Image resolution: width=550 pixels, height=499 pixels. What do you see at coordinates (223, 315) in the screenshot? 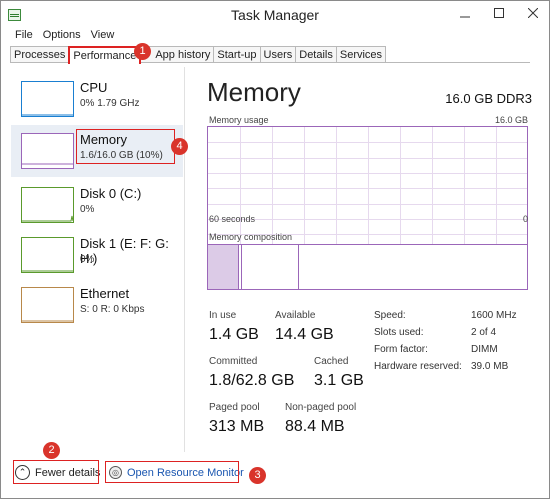
I see `in-use-label: In use` at bounding box center [223, 315].